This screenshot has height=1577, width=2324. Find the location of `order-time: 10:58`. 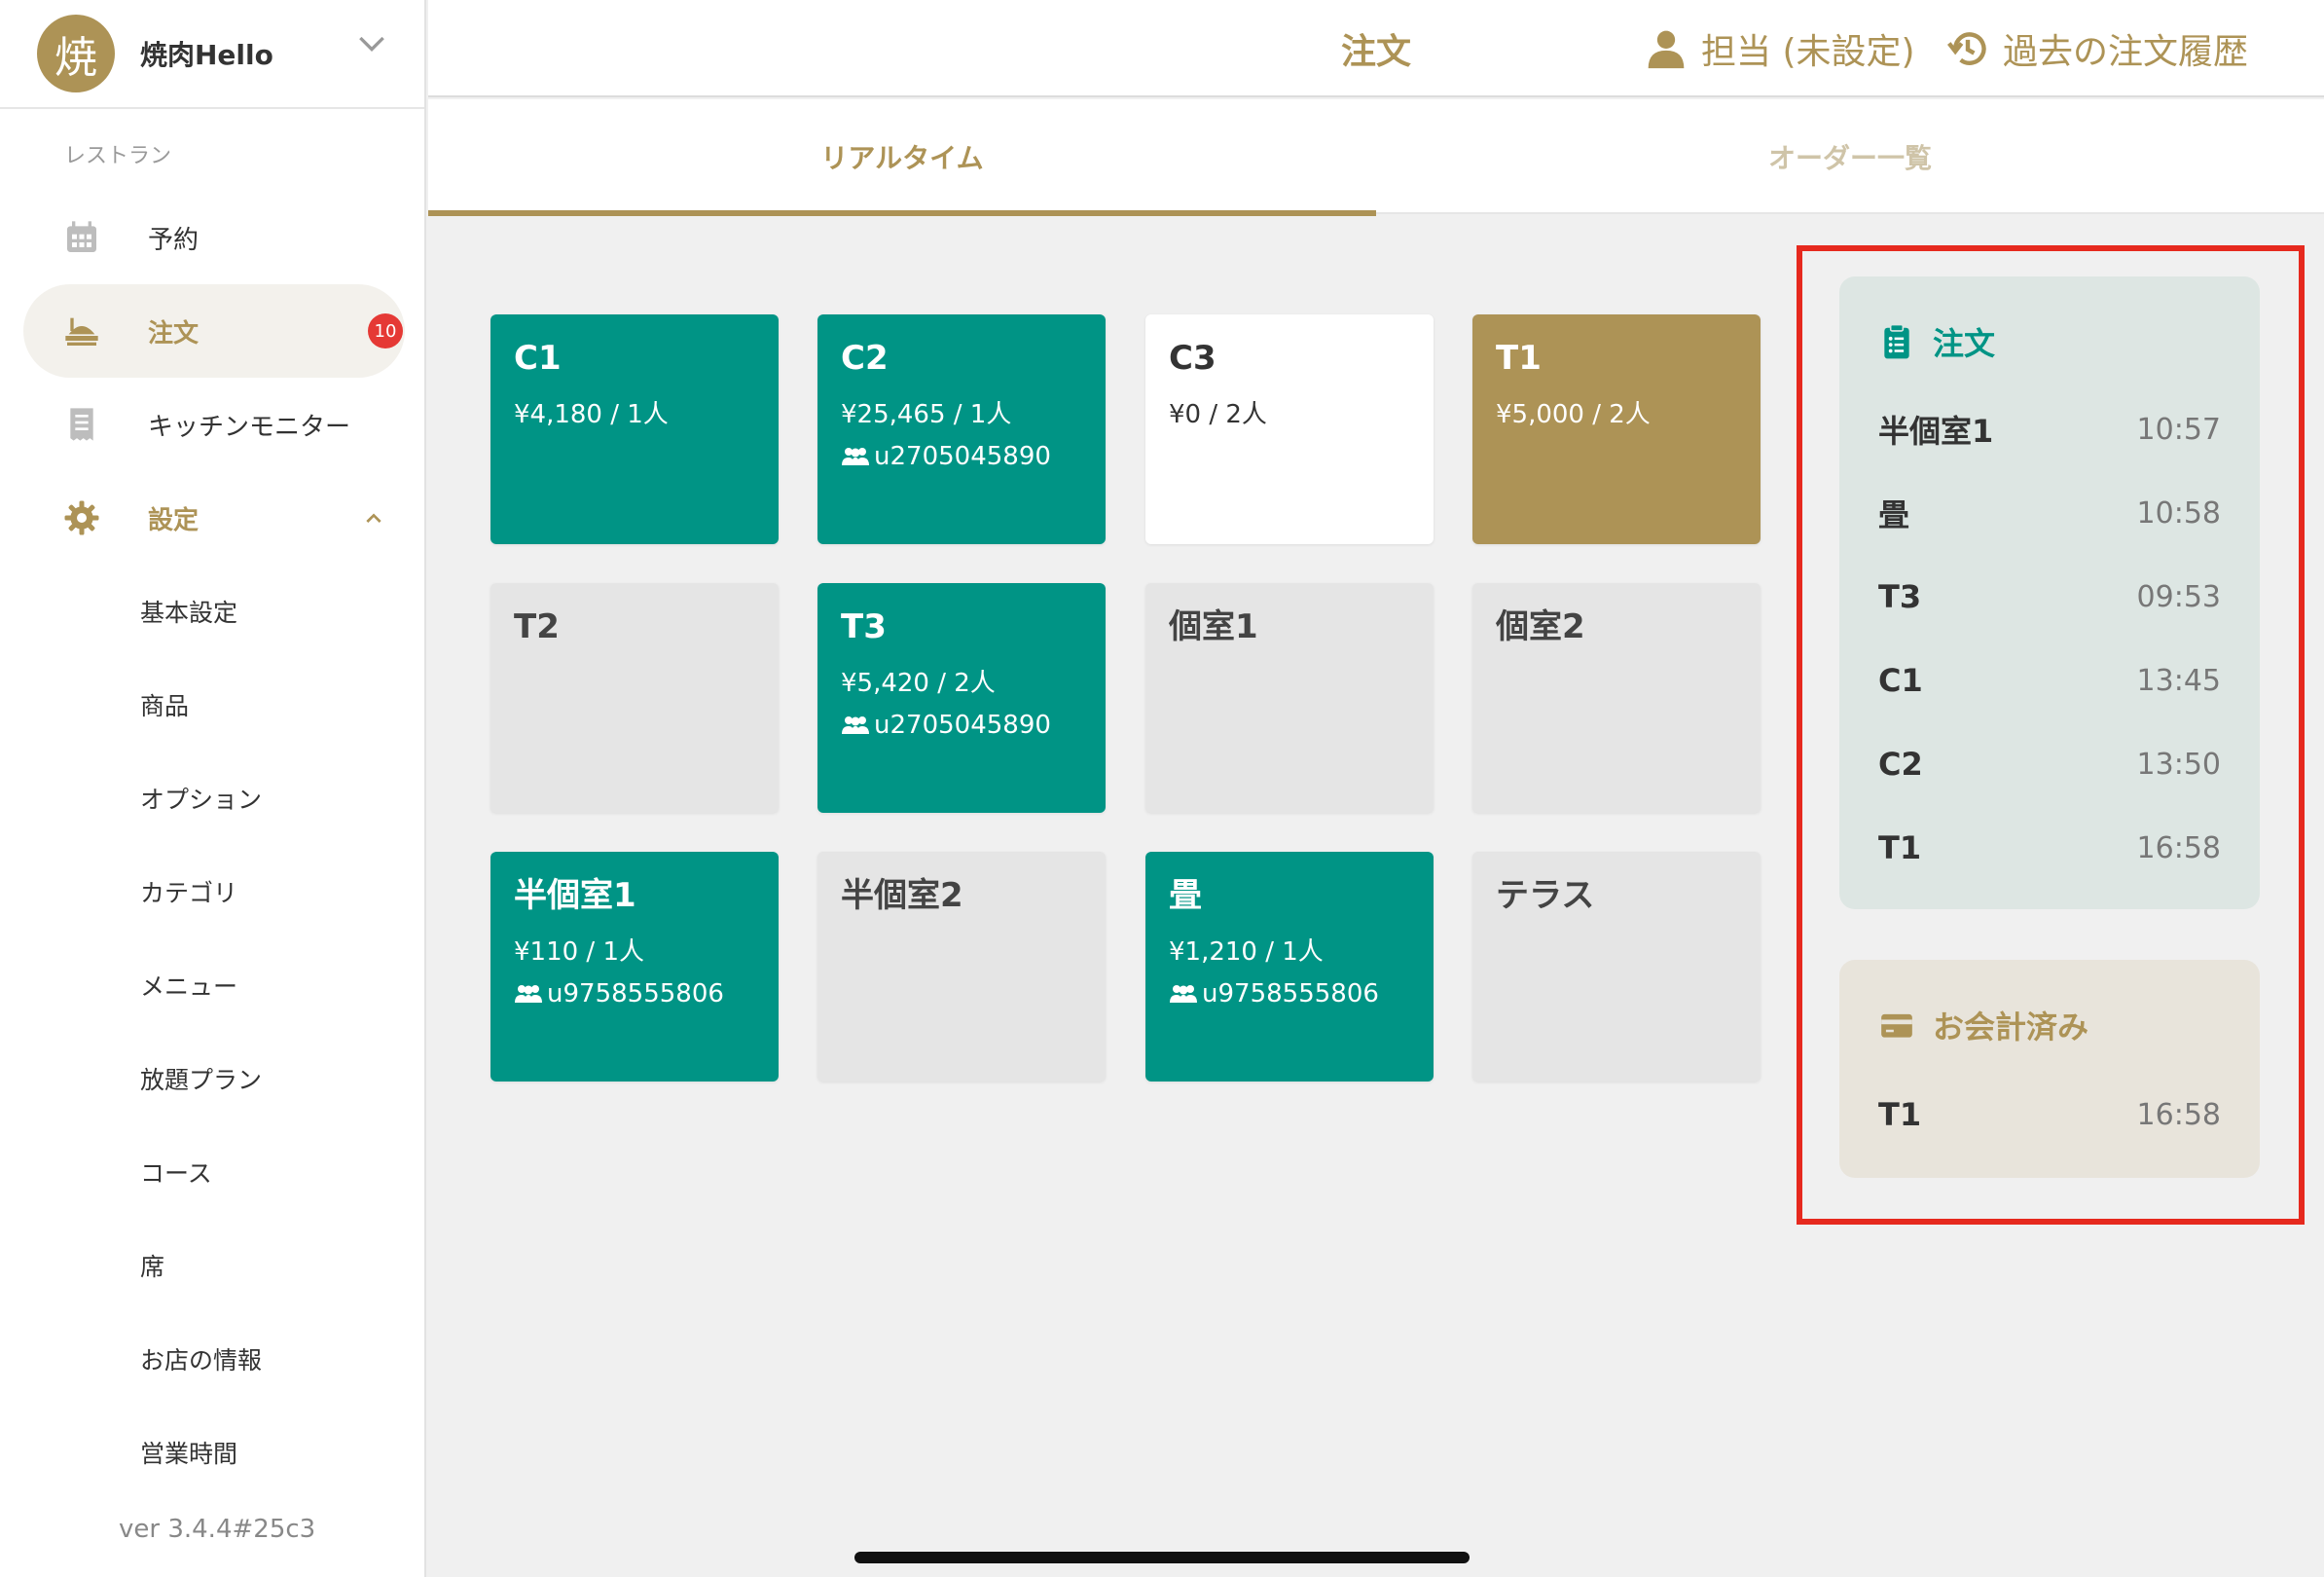

order-time: 10:58 is located at coordinates (2178, 513).